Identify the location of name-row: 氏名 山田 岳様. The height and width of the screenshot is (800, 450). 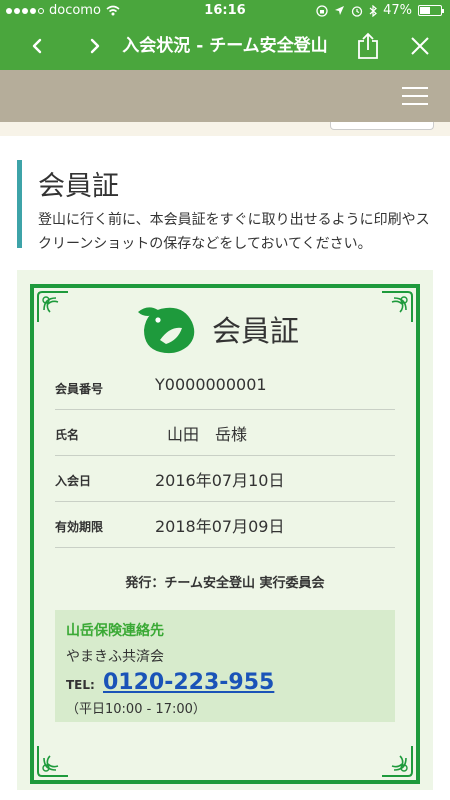
(225, 434).